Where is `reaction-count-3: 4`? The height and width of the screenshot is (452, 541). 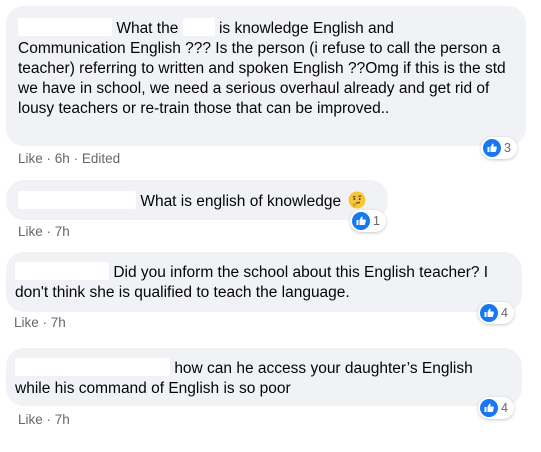 reaction-count-3: 4 is located at coordinates (496, 313).